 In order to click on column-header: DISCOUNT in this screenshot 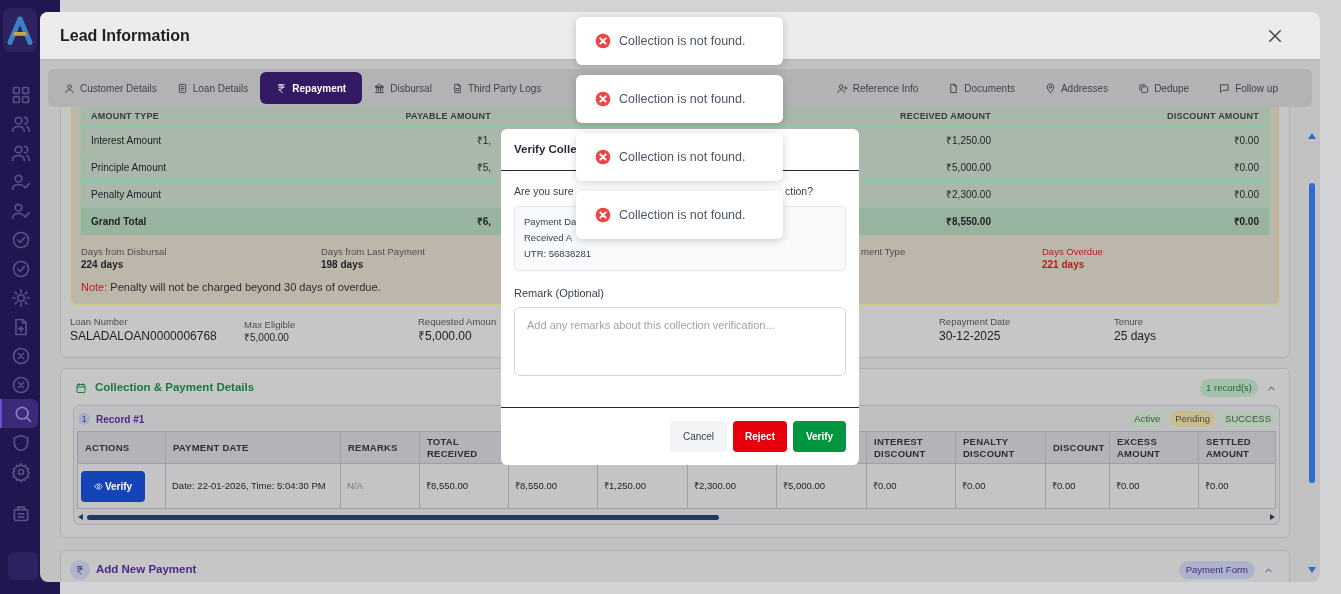, I will do `click(1078, 447)`.